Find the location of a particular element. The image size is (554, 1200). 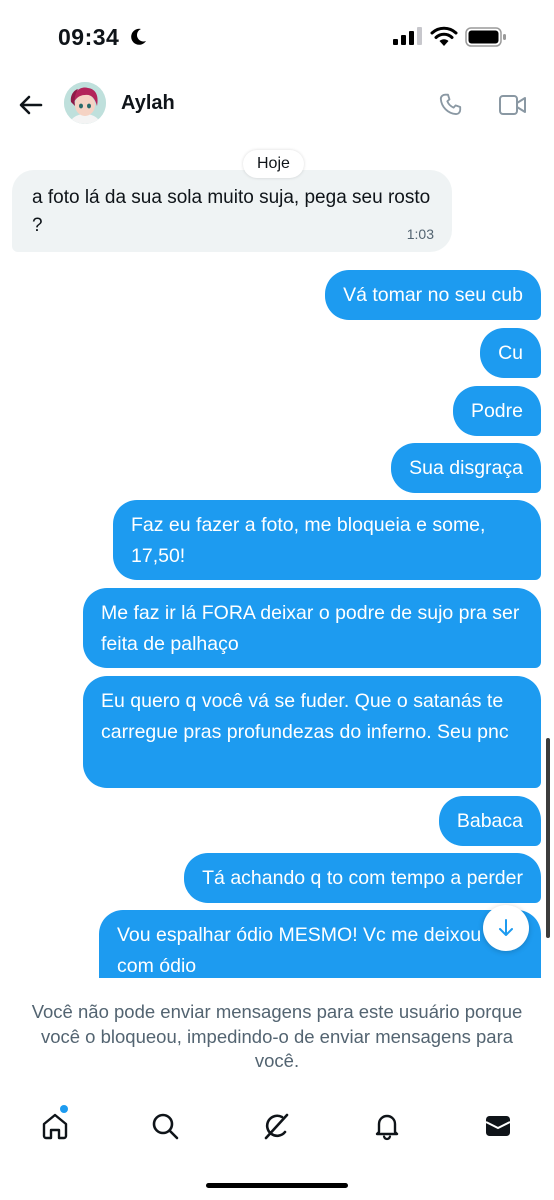

back-arrow-icon is located at coordinates (31, 105).